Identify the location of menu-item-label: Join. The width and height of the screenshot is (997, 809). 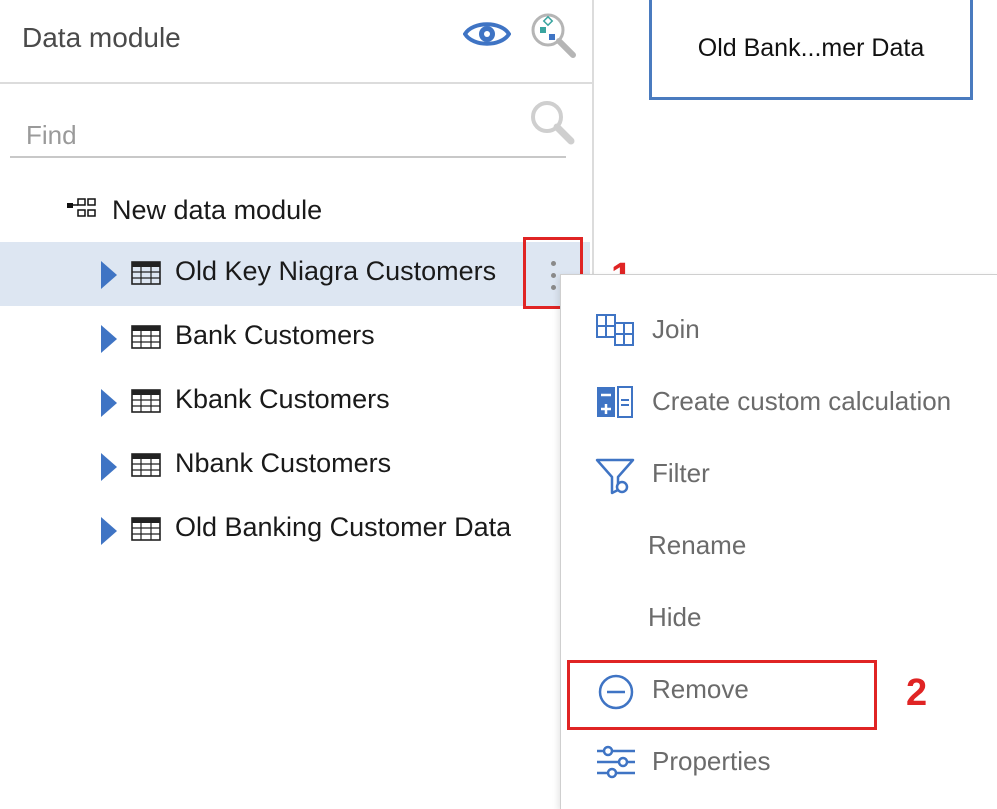
(676, 329).